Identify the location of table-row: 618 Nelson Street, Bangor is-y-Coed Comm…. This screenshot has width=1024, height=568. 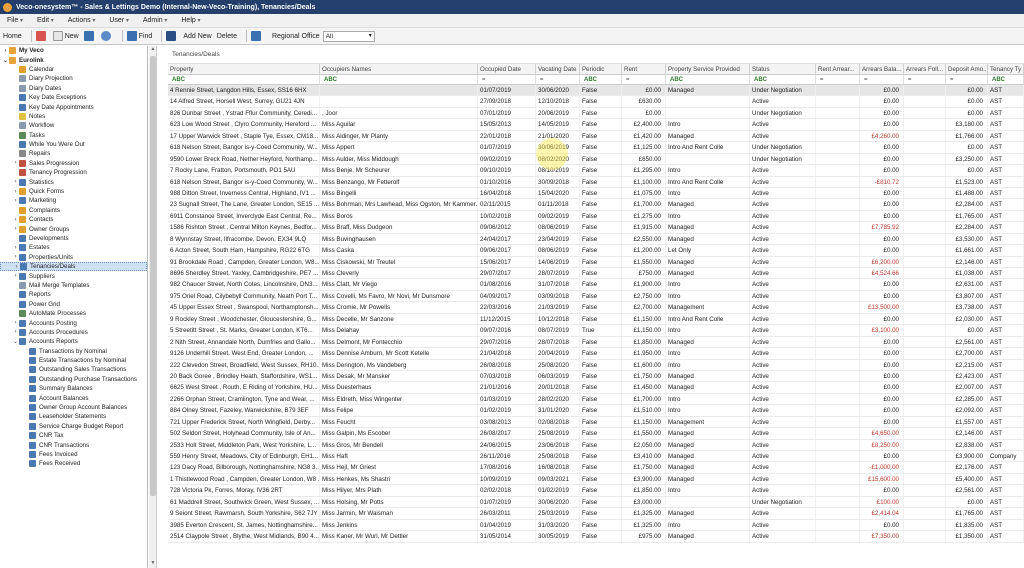
(596, 182).